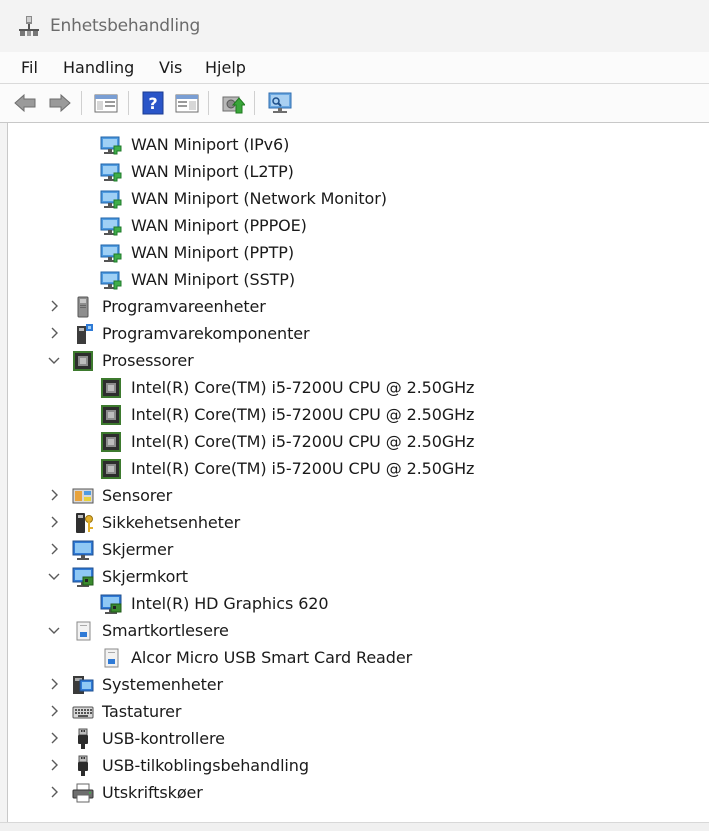 This screenshot has width=709, height=831. What do you see at coordinates (348, 144) in the screenshot?
I see `tree-device-item: WAN Miniport (IPv6)` at bounding box center [348, 144].